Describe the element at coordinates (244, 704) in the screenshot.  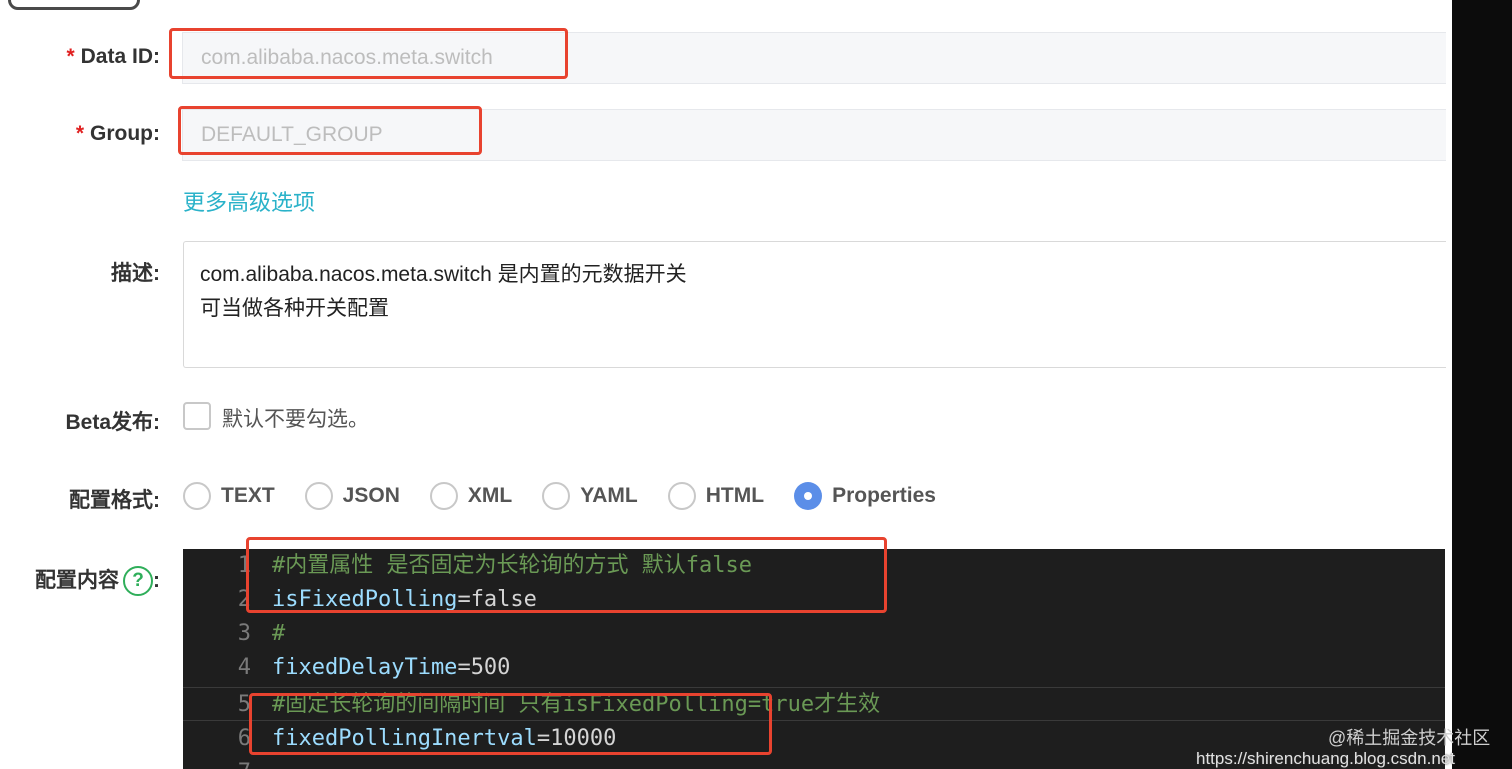
I see `line-number: 5` at that location.